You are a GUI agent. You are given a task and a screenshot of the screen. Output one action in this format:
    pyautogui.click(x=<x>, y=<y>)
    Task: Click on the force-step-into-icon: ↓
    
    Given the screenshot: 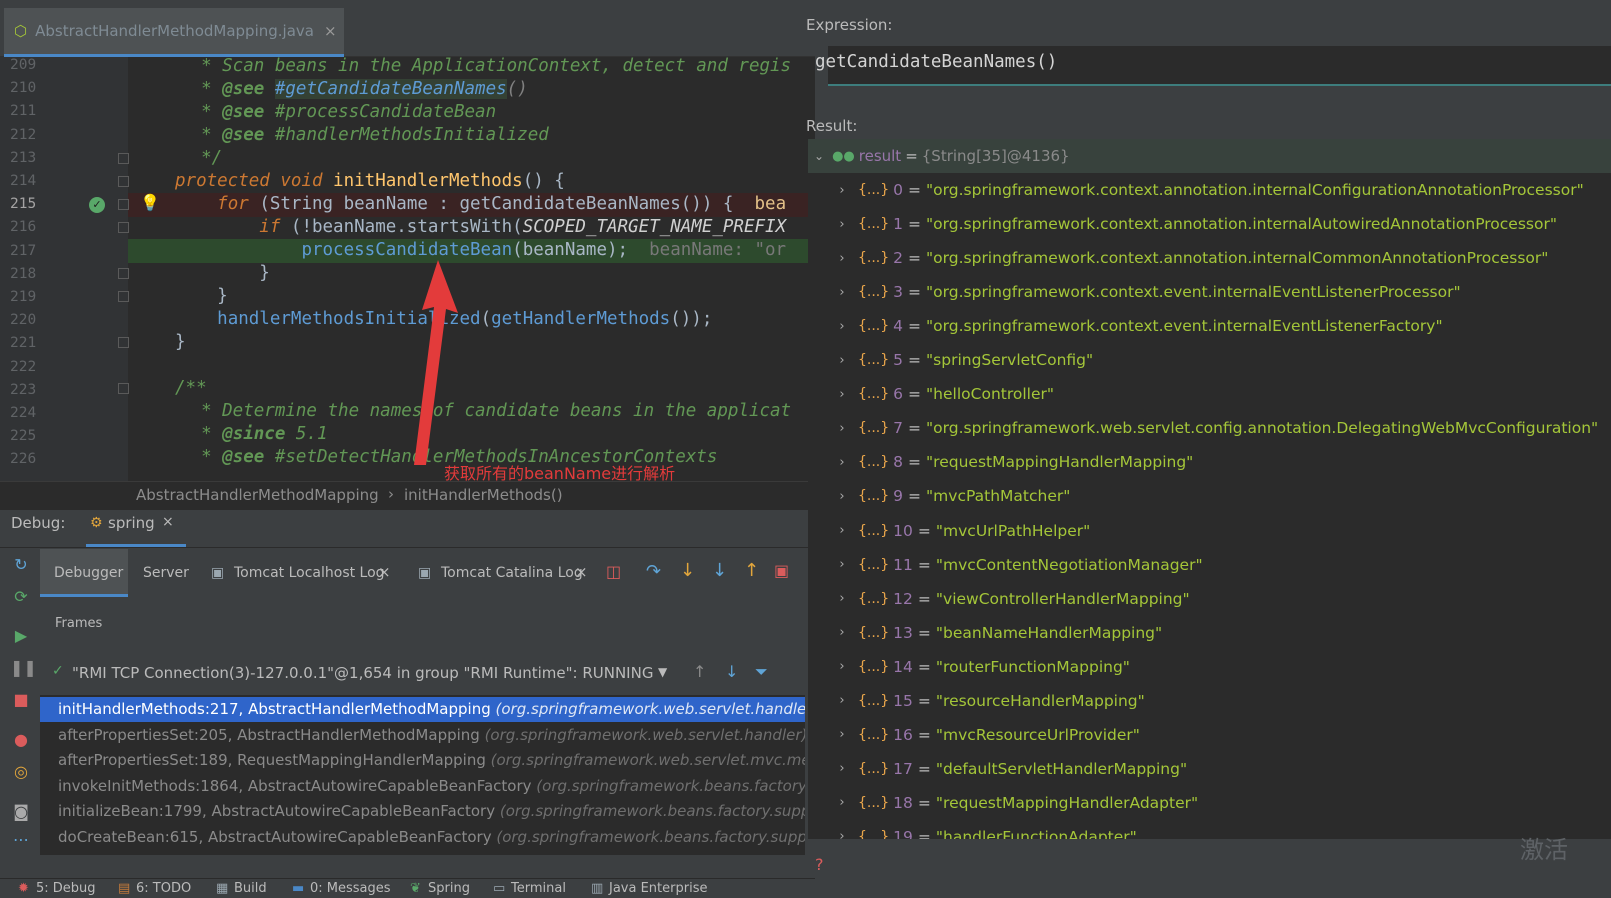 What is the action you would take?
    pyautogui.click(x=719, y=570)
    